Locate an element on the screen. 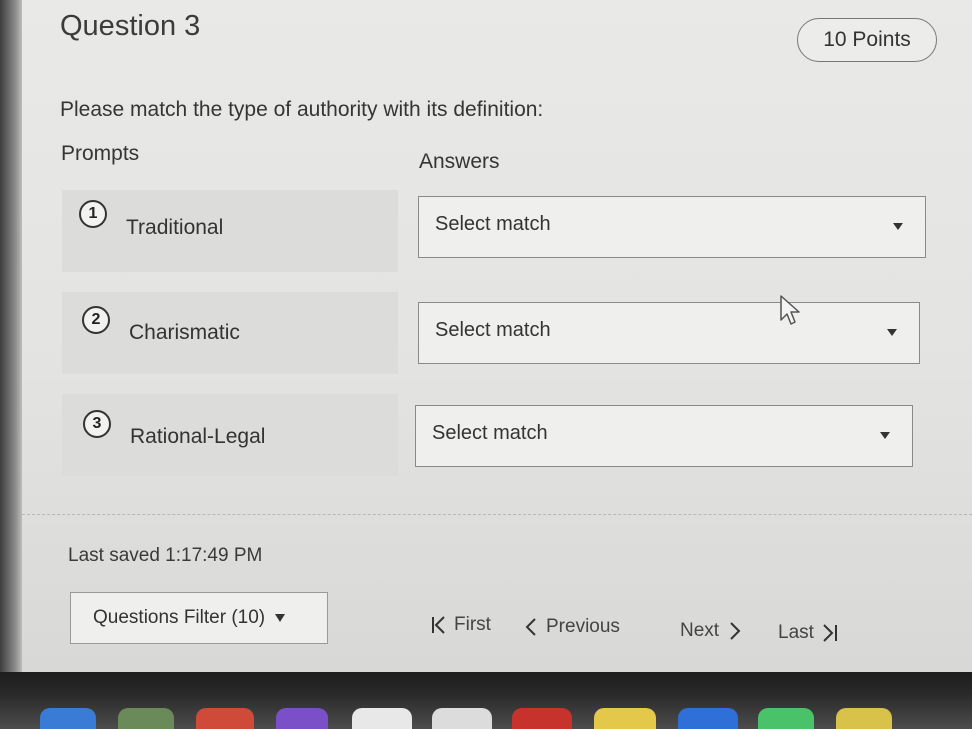 This screenshot has height=729, width=972. answers-header: Answers is located at coordinates (459, 161).